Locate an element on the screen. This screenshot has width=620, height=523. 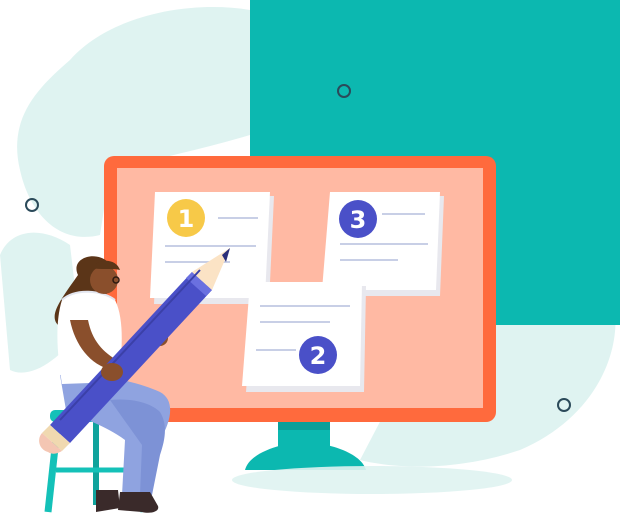
hand is located at coordinates (112, 372).